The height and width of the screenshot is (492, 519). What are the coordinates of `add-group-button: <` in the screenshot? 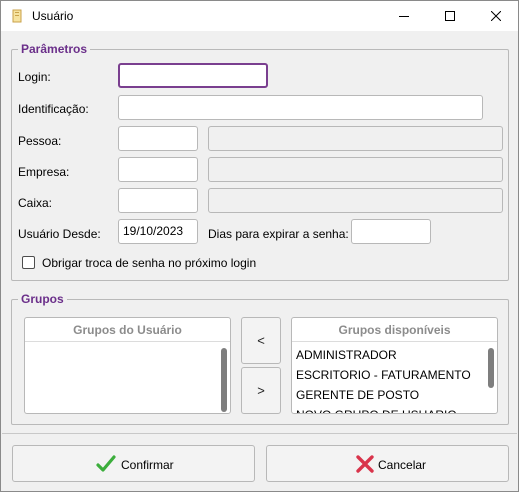 It's located at (261, 340).